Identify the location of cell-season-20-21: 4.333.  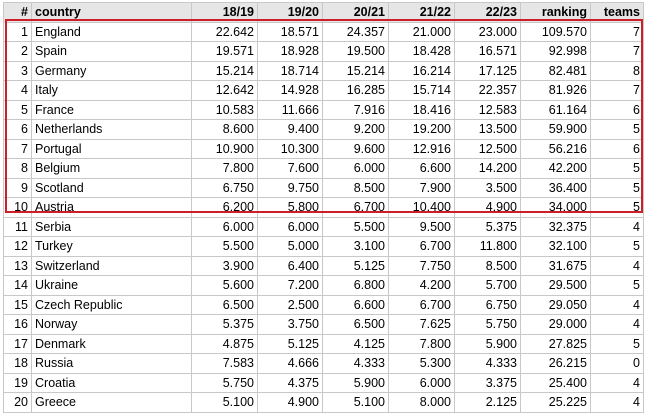
(355, 363).